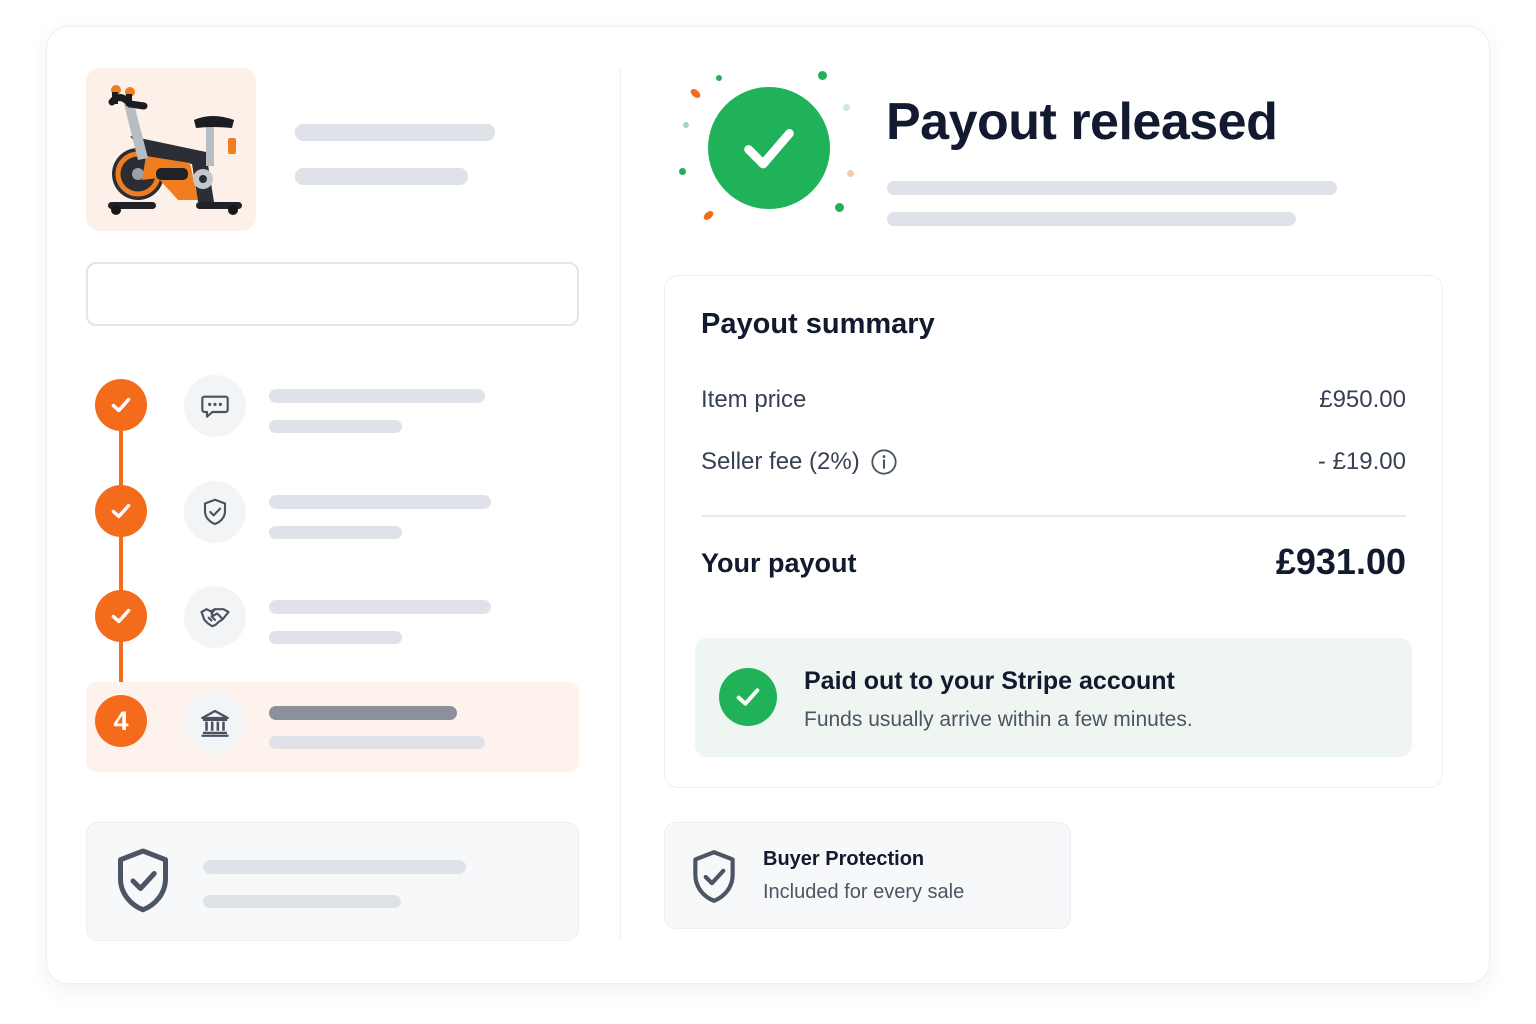  I want to click on product-title-placeholder, so click(395, 132).